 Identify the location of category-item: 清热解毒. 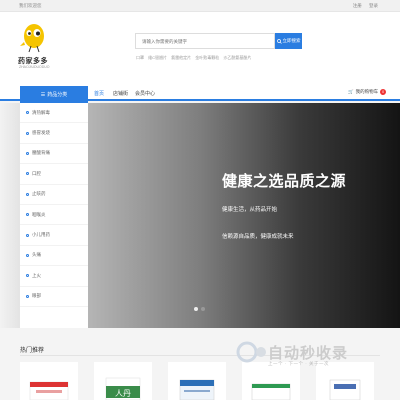
(54, 113).